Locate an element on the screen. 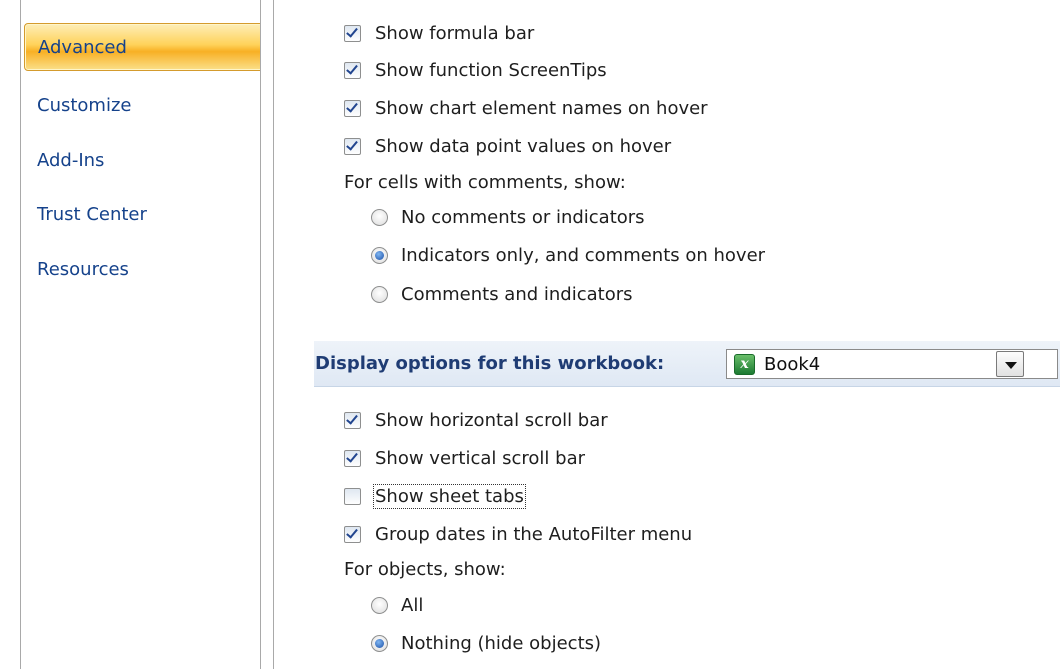 This screenshot has width=1060, height=669. show-horizontal-scroll-bar-option: Show horizontal scroll bar is located at coordinates (476, 420).